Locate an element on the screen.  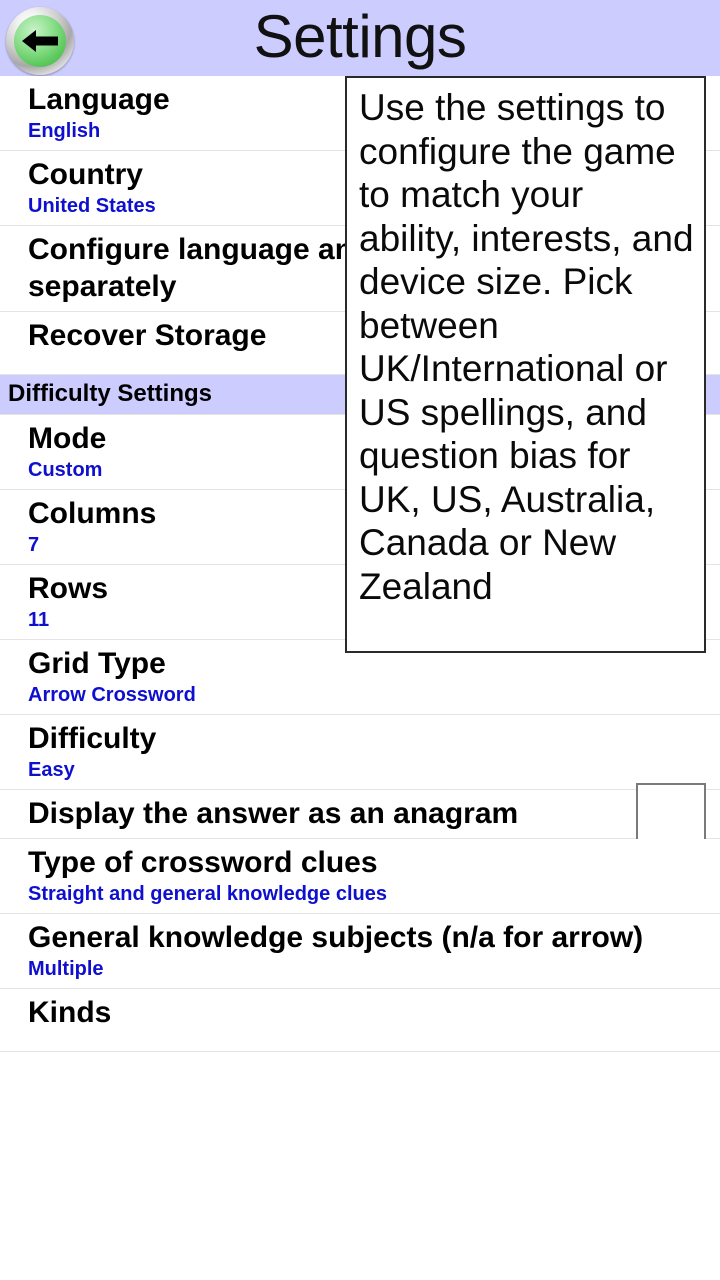
app-header: Settings is located at coordinates (360, 38).